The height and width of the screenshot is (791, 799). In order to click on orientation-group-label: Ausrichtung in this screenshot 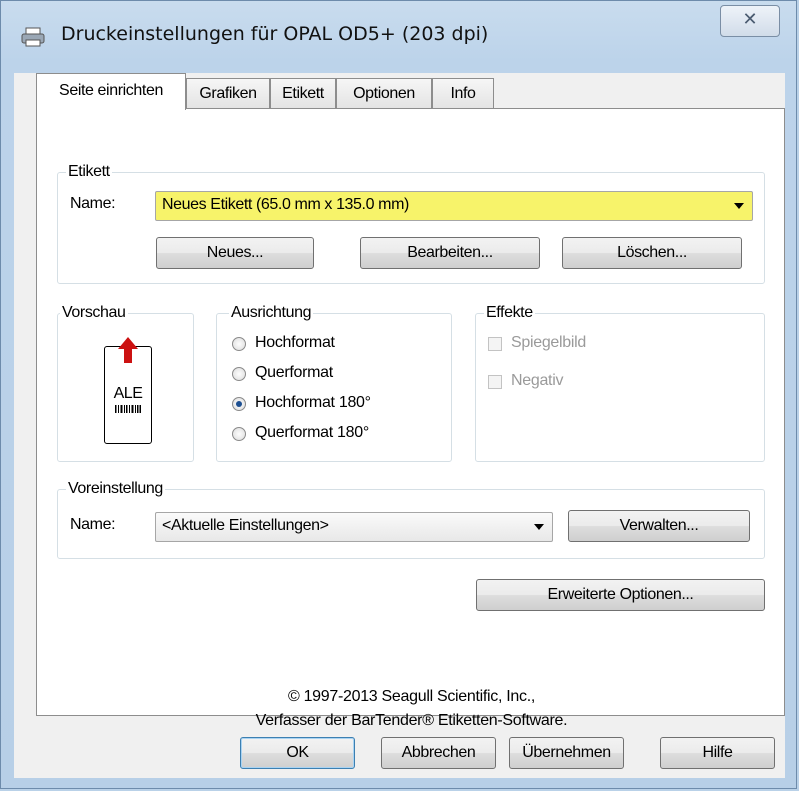, I will do `click(271, 313)`.